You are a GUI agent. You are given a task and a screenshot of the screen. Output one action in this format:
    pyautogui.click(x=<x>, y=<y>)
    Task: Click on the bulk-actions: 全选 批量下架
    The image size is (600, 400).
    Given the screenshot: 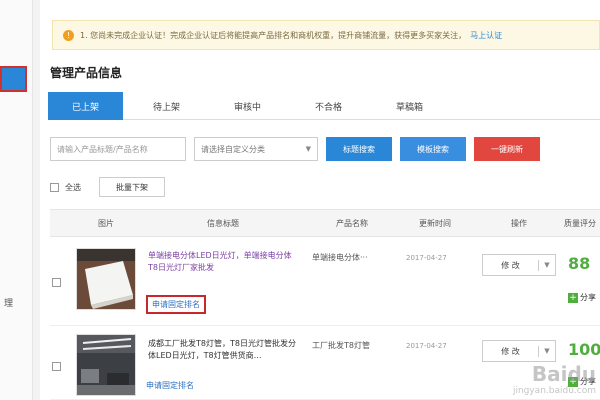 What is the action you would take?
    pyautogui.click(x=107, y=187)
    